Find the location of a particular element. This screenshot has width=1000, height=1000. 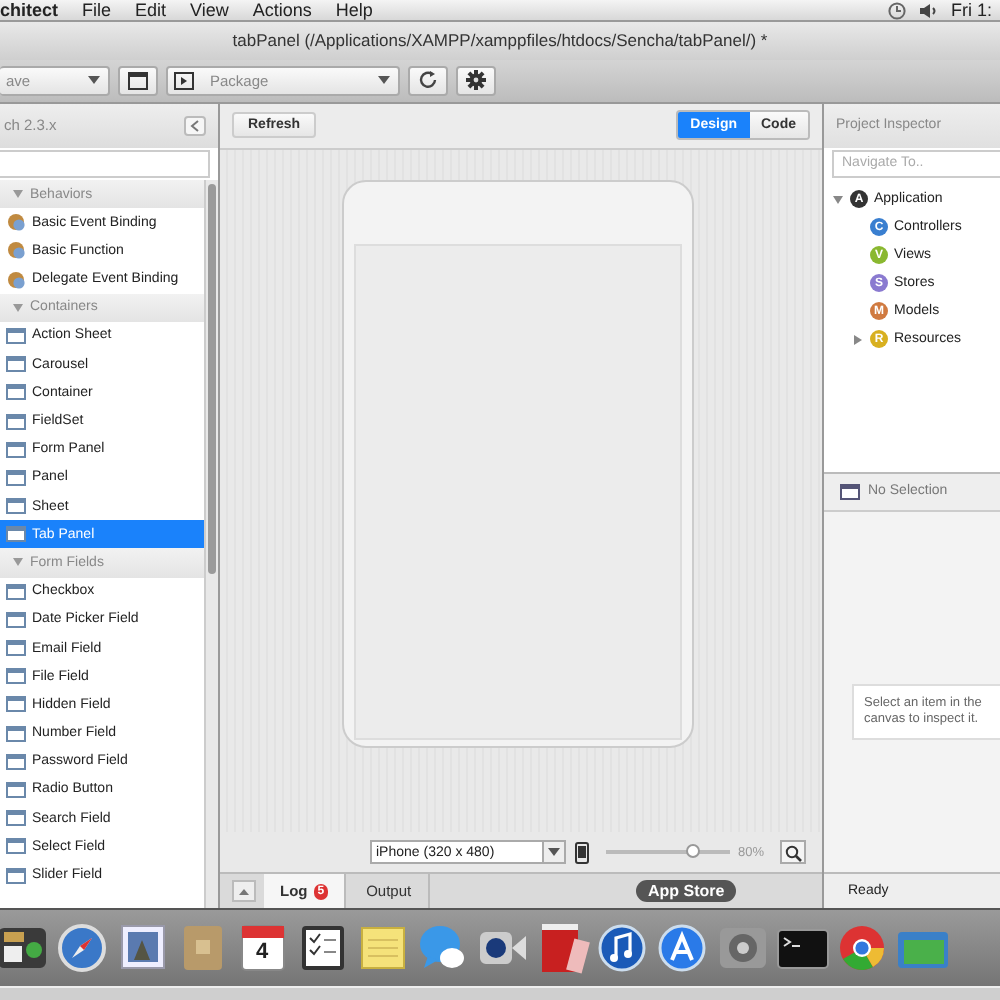

play-box-icon is located at coordinates (184, 80).